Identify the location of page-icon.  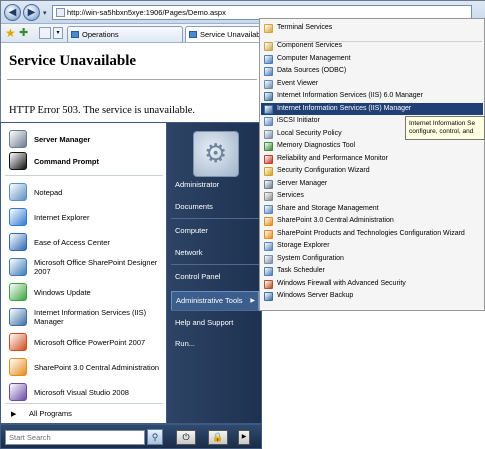
(60, 12).